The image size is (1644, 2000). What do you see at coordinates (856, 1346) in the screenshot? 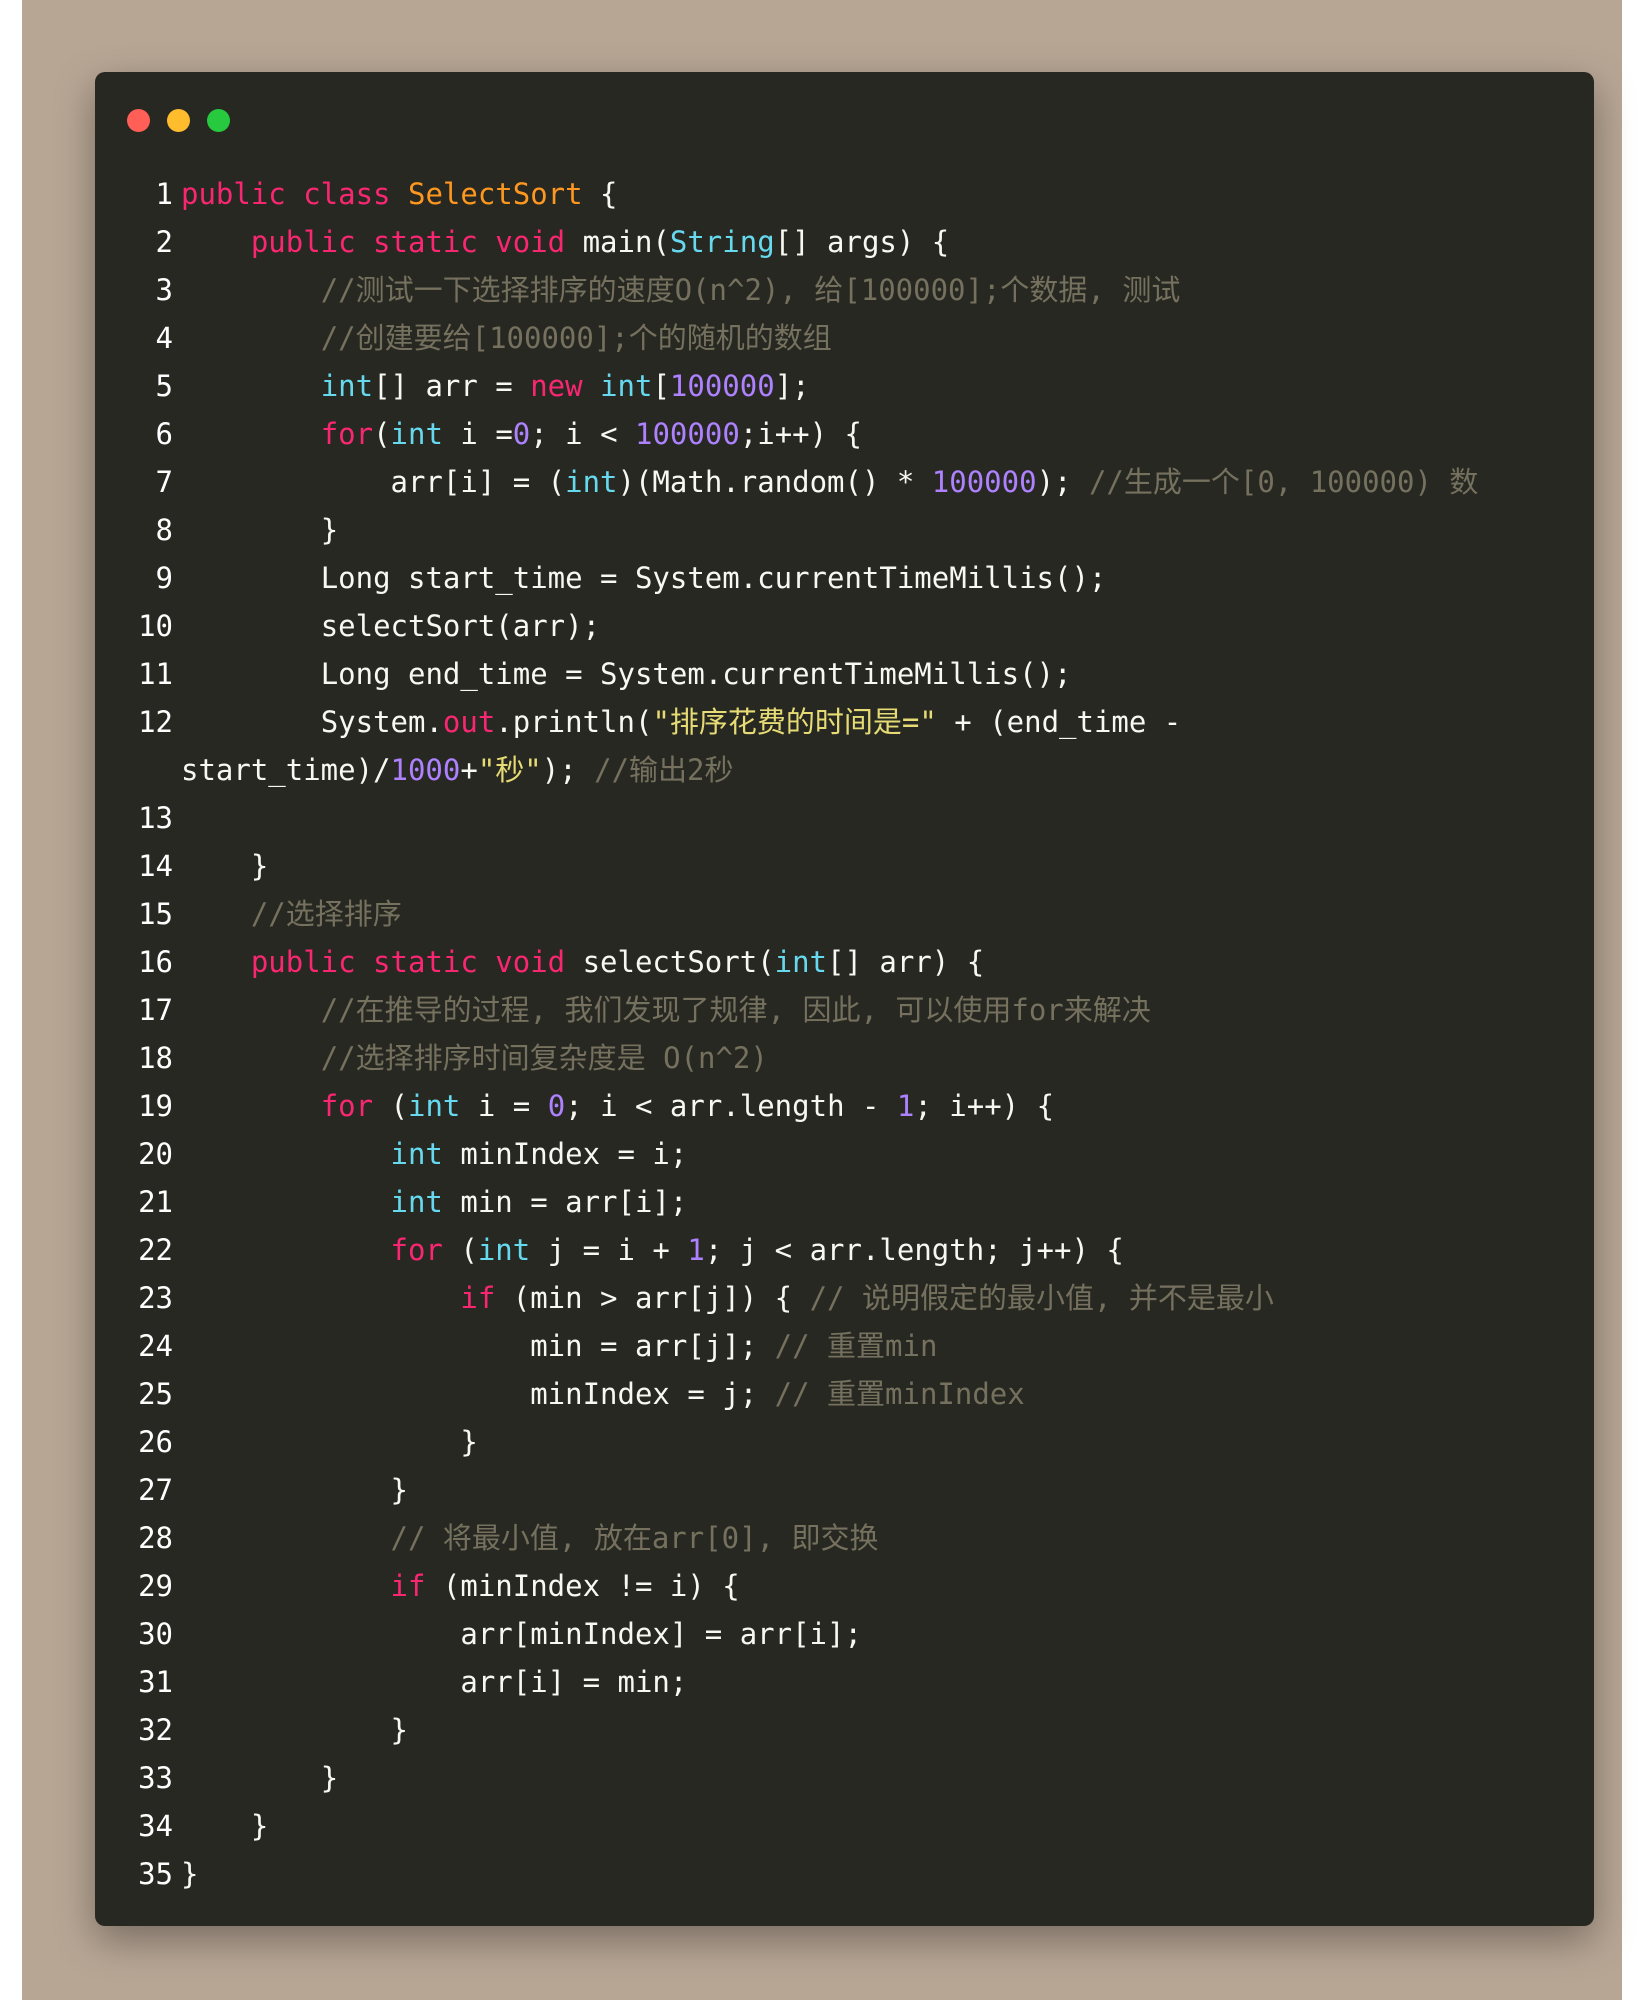
I see `code-token: // 重置min` at bounding box center [856, 1346].